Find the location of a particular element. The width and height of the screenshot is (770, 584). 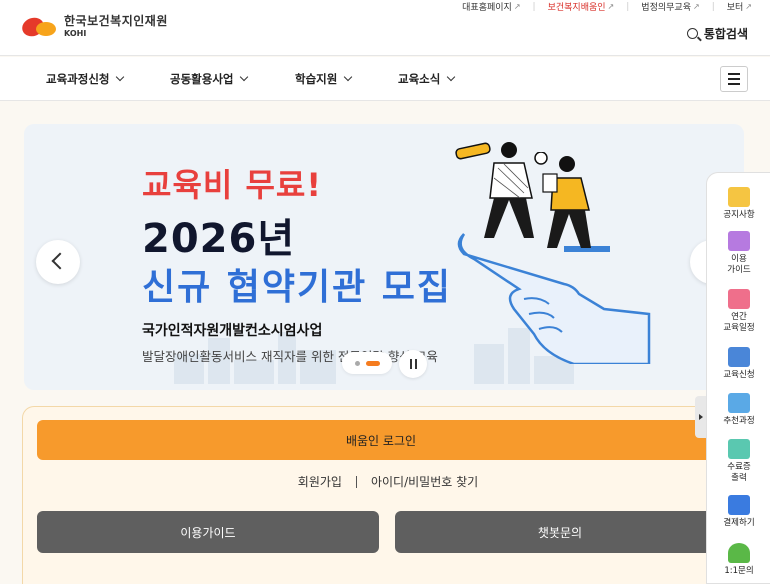

quick-item-payment: 결제하기 is located at coordinates (738, 512).